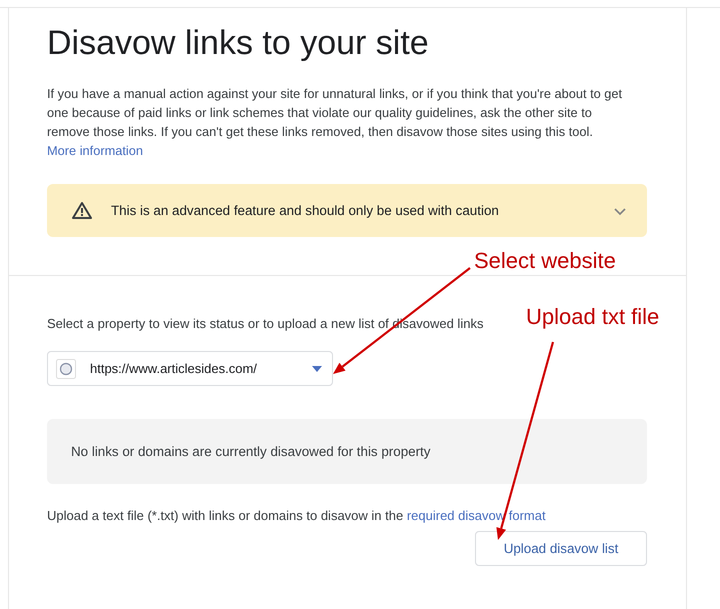 This screenshot has width=720, height=609. I want to click on intro-paragraph: If you have a manual action against your site for unnatural links, or if you think that you're about to get one because of paid links or link schemes that violate our quality guidelines, ask the other site to remove those links. If you can't get these links removed, then disavow those sites using this tool. More information, so click(335, 122).